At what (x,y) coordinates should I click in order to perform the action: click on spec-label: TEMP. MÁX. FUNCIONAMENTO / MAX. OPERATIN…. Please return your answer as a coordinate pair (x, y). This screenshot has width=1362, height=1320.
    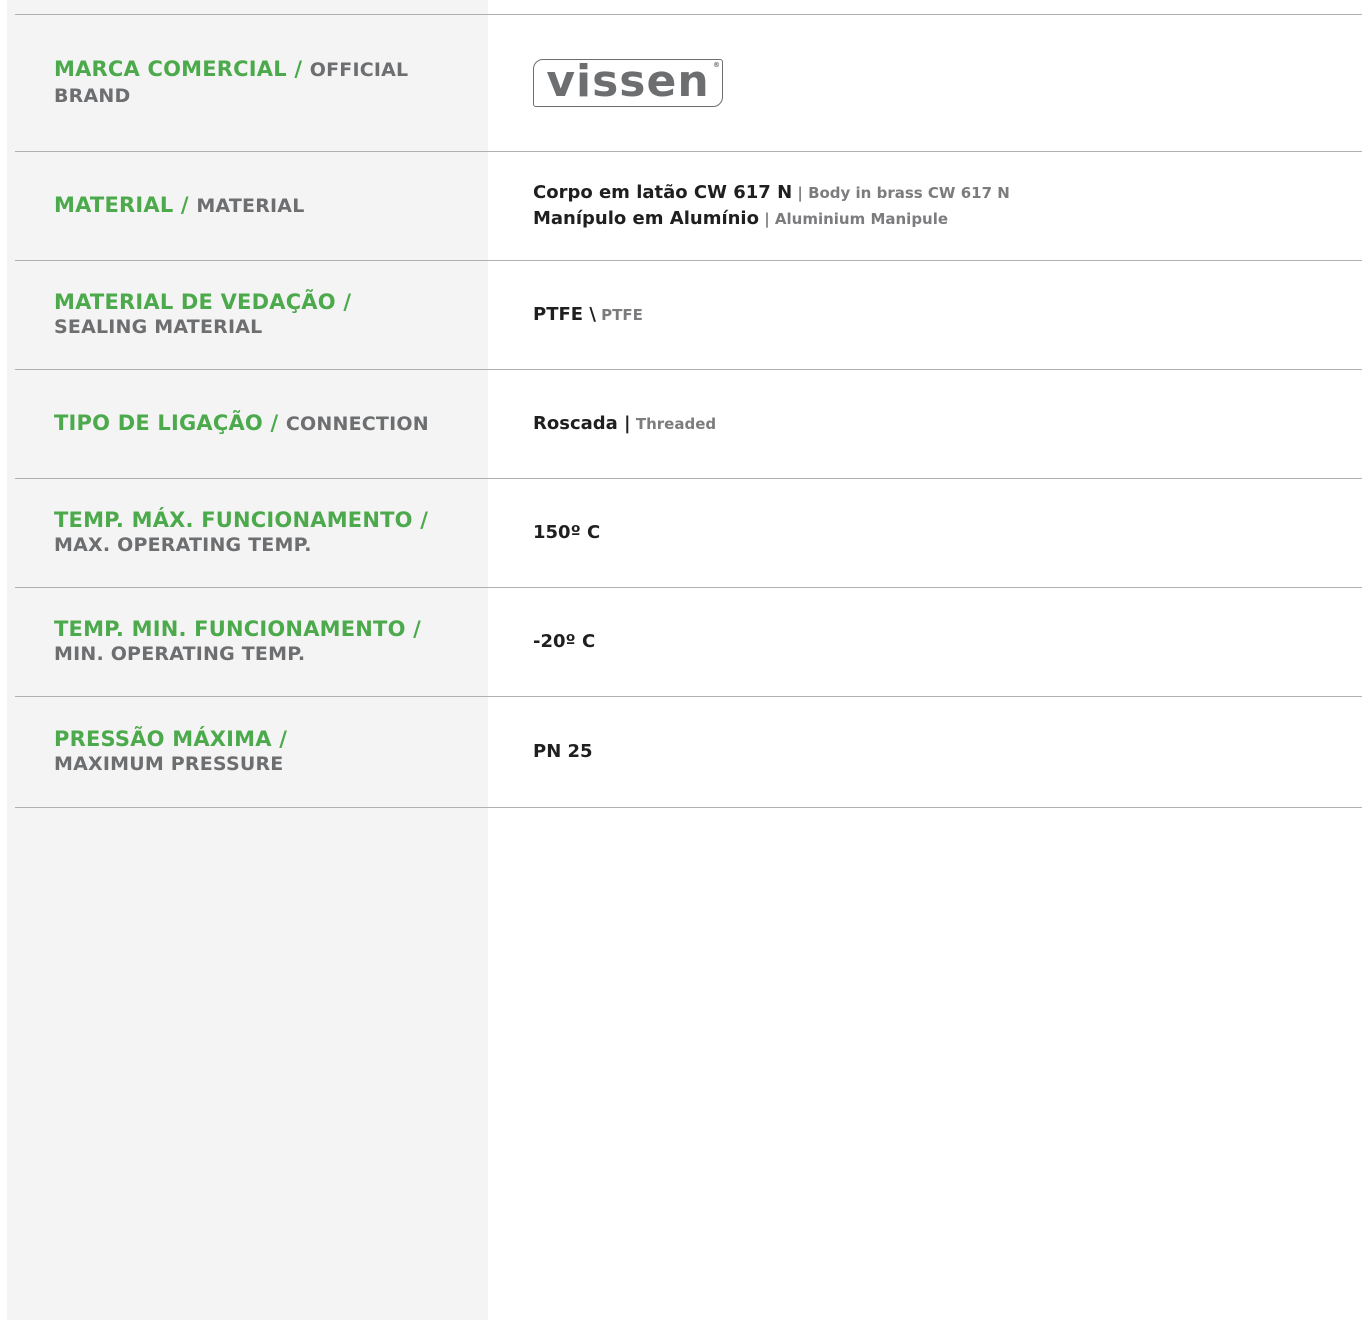
    Looking at the image, I should click on (251, 533).